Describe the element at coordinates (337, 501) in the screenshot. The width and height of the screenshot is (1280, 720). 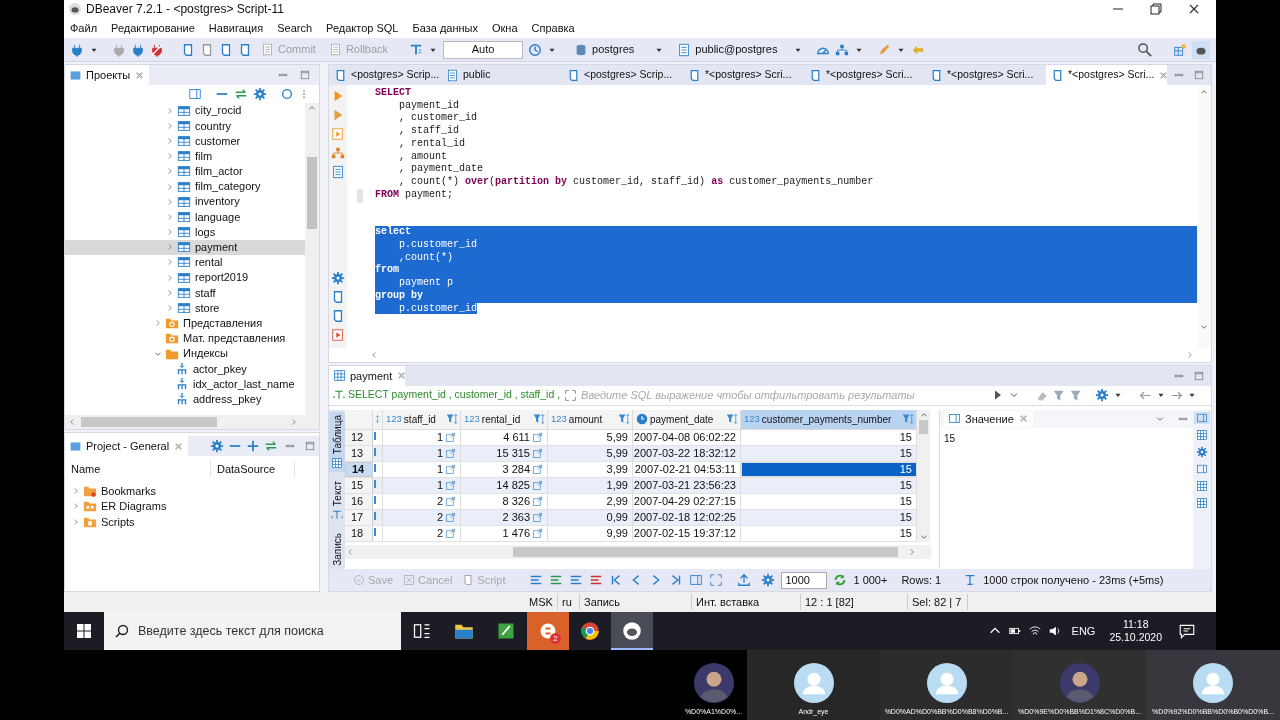
I see `view-tab: Текст` at that location.